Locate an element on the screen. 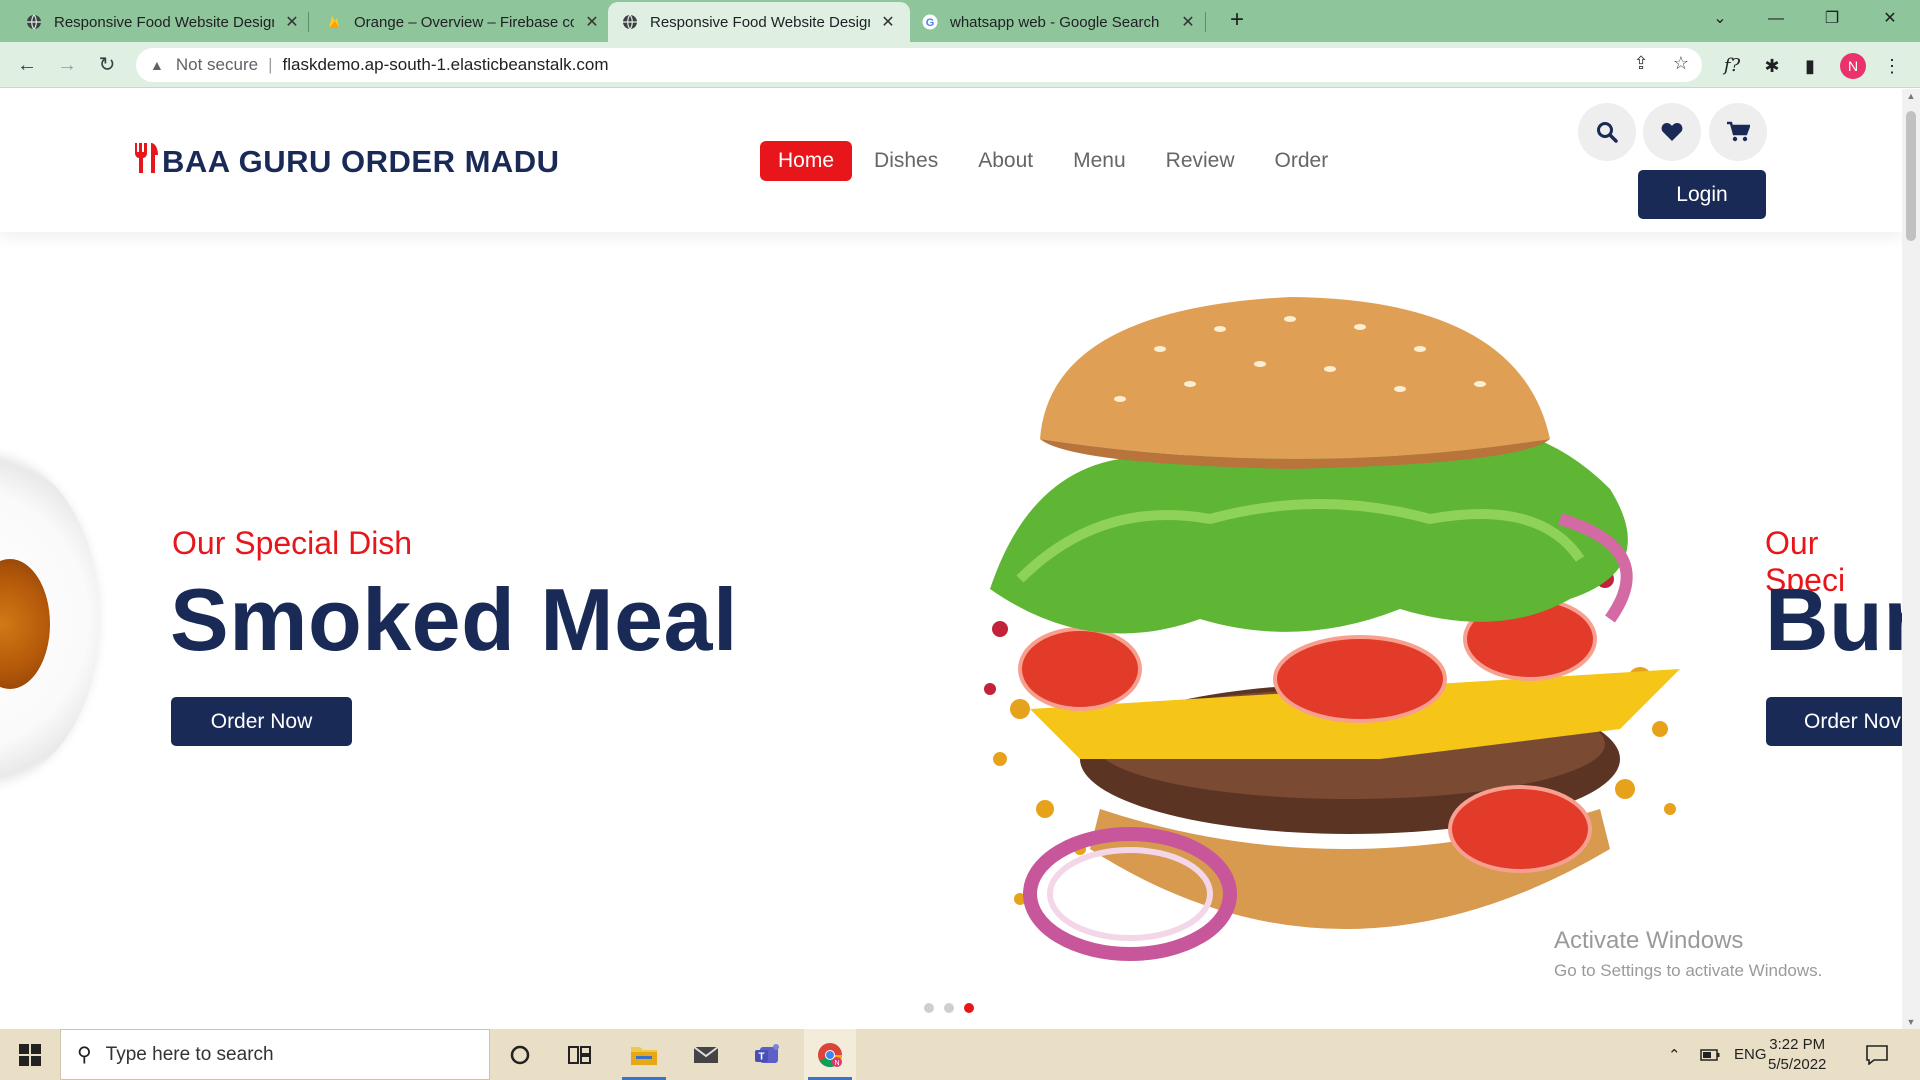 This screenshot has width=1920, height=1080. nav-review: Review is located at coordinates (1200, 161).